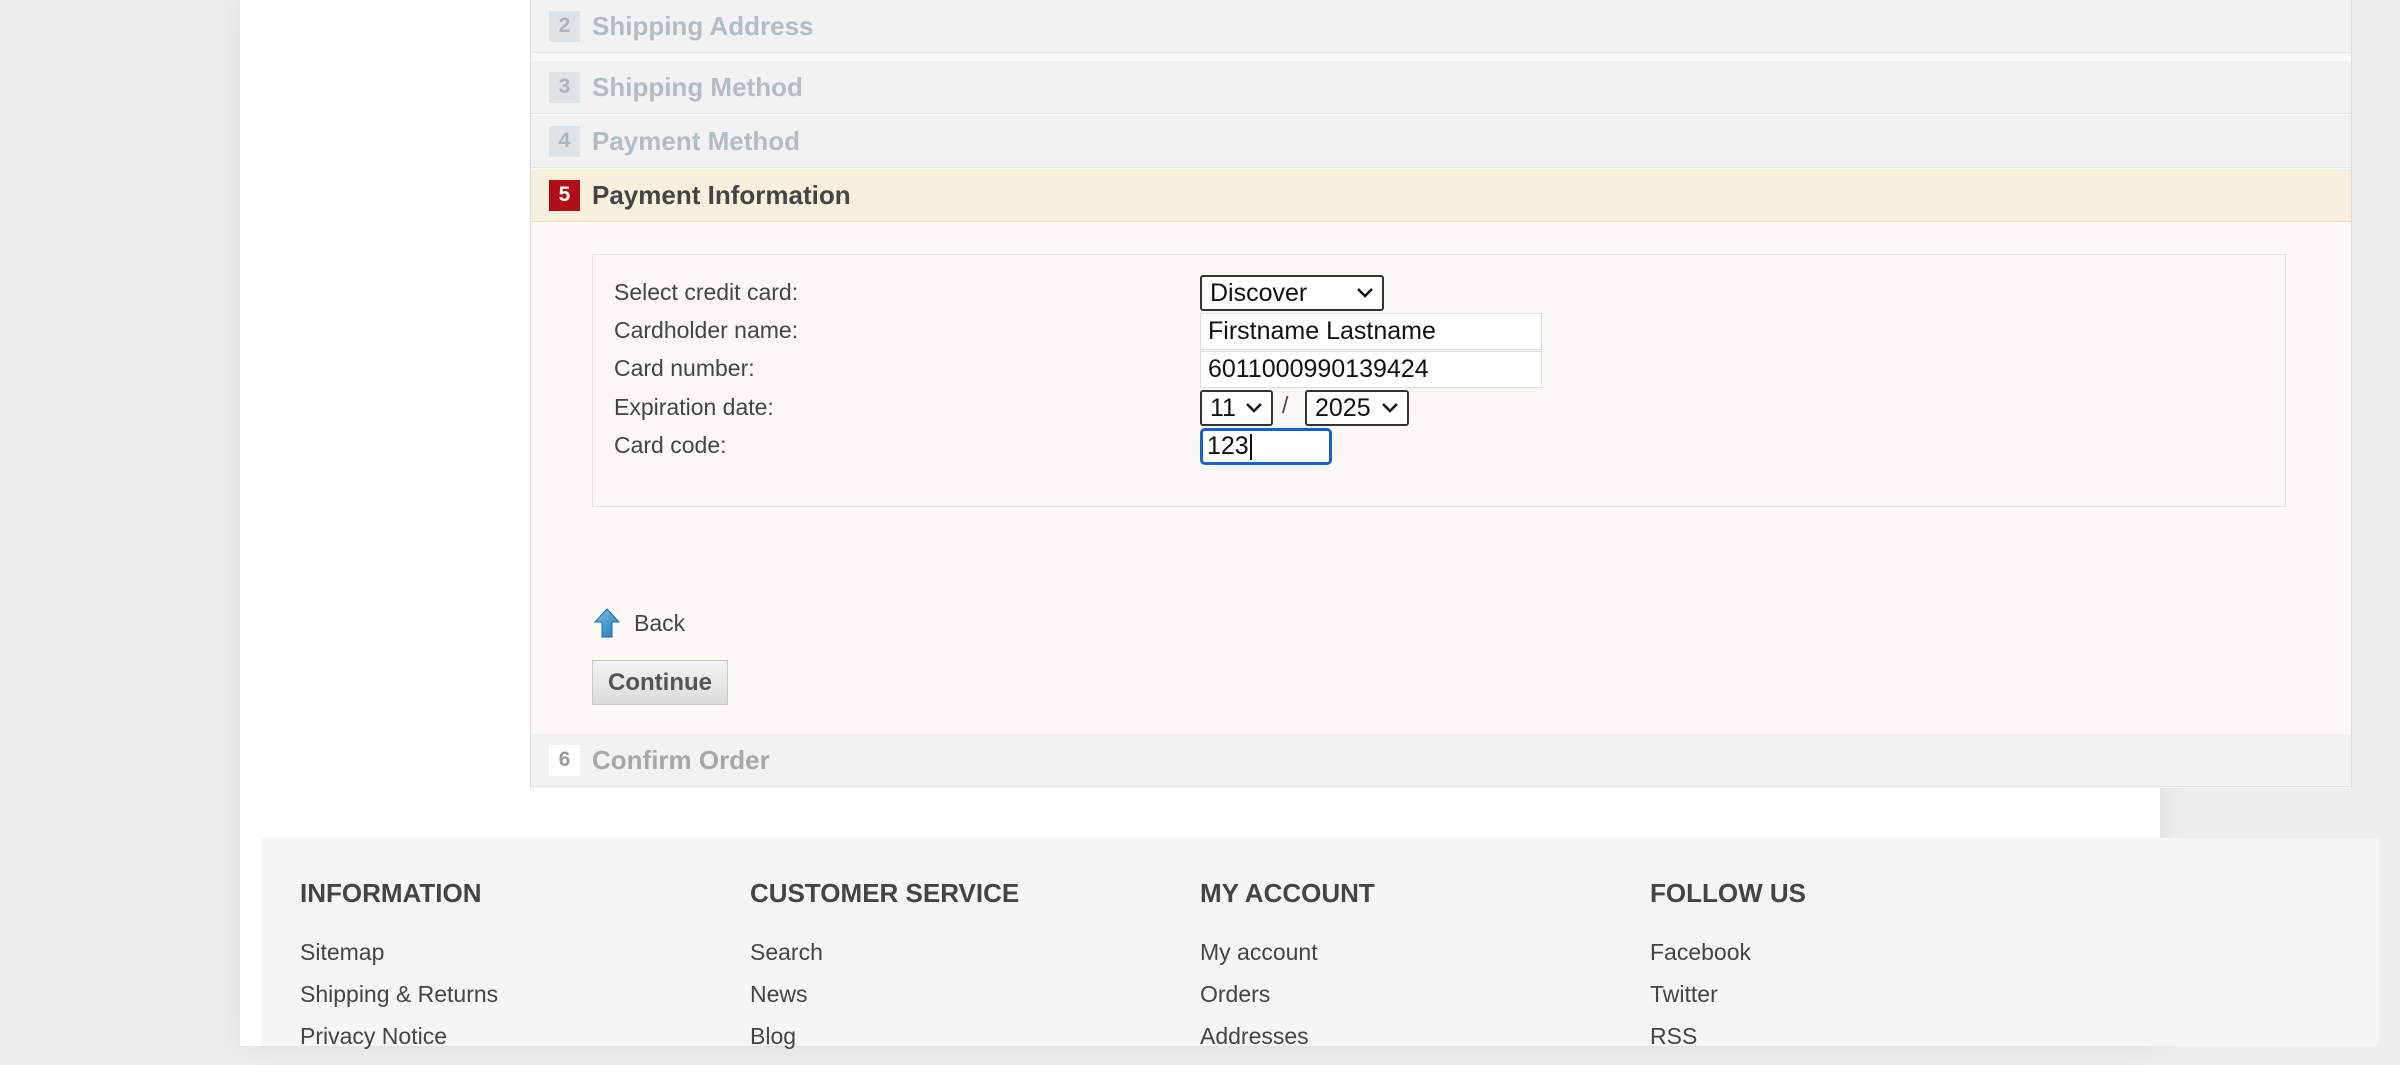 Image resolution: width=2400 pixels, height=1065 pixels. Describe the element at coordinates (1250, 446) in the screenshot. I see `text-caret` at that location.